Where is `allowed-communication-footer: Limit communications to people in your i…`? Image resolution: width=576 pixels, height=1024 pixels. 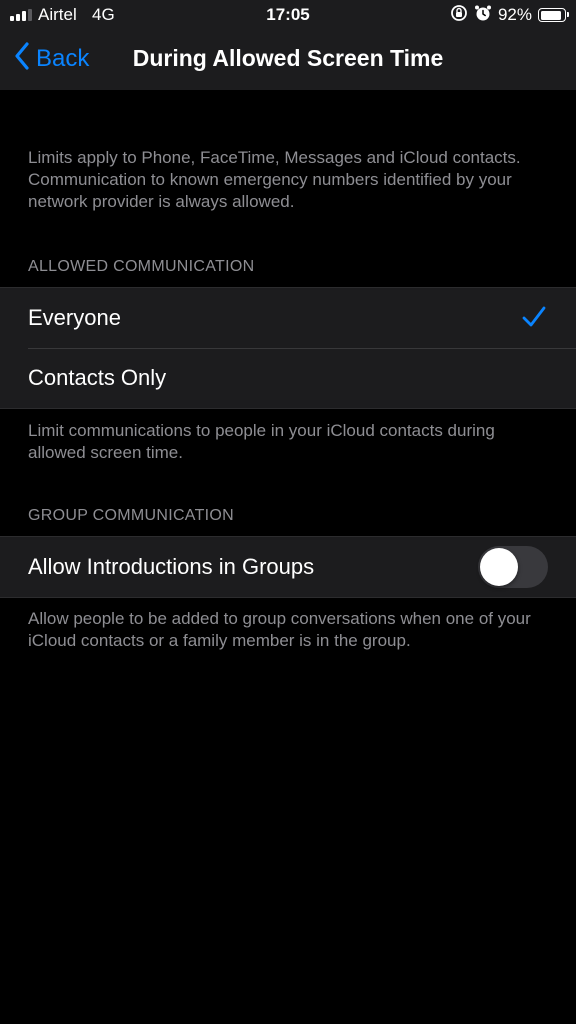
allowed-communication-footer: Limit communications to people in your i… is located at coordinates (261, 441).